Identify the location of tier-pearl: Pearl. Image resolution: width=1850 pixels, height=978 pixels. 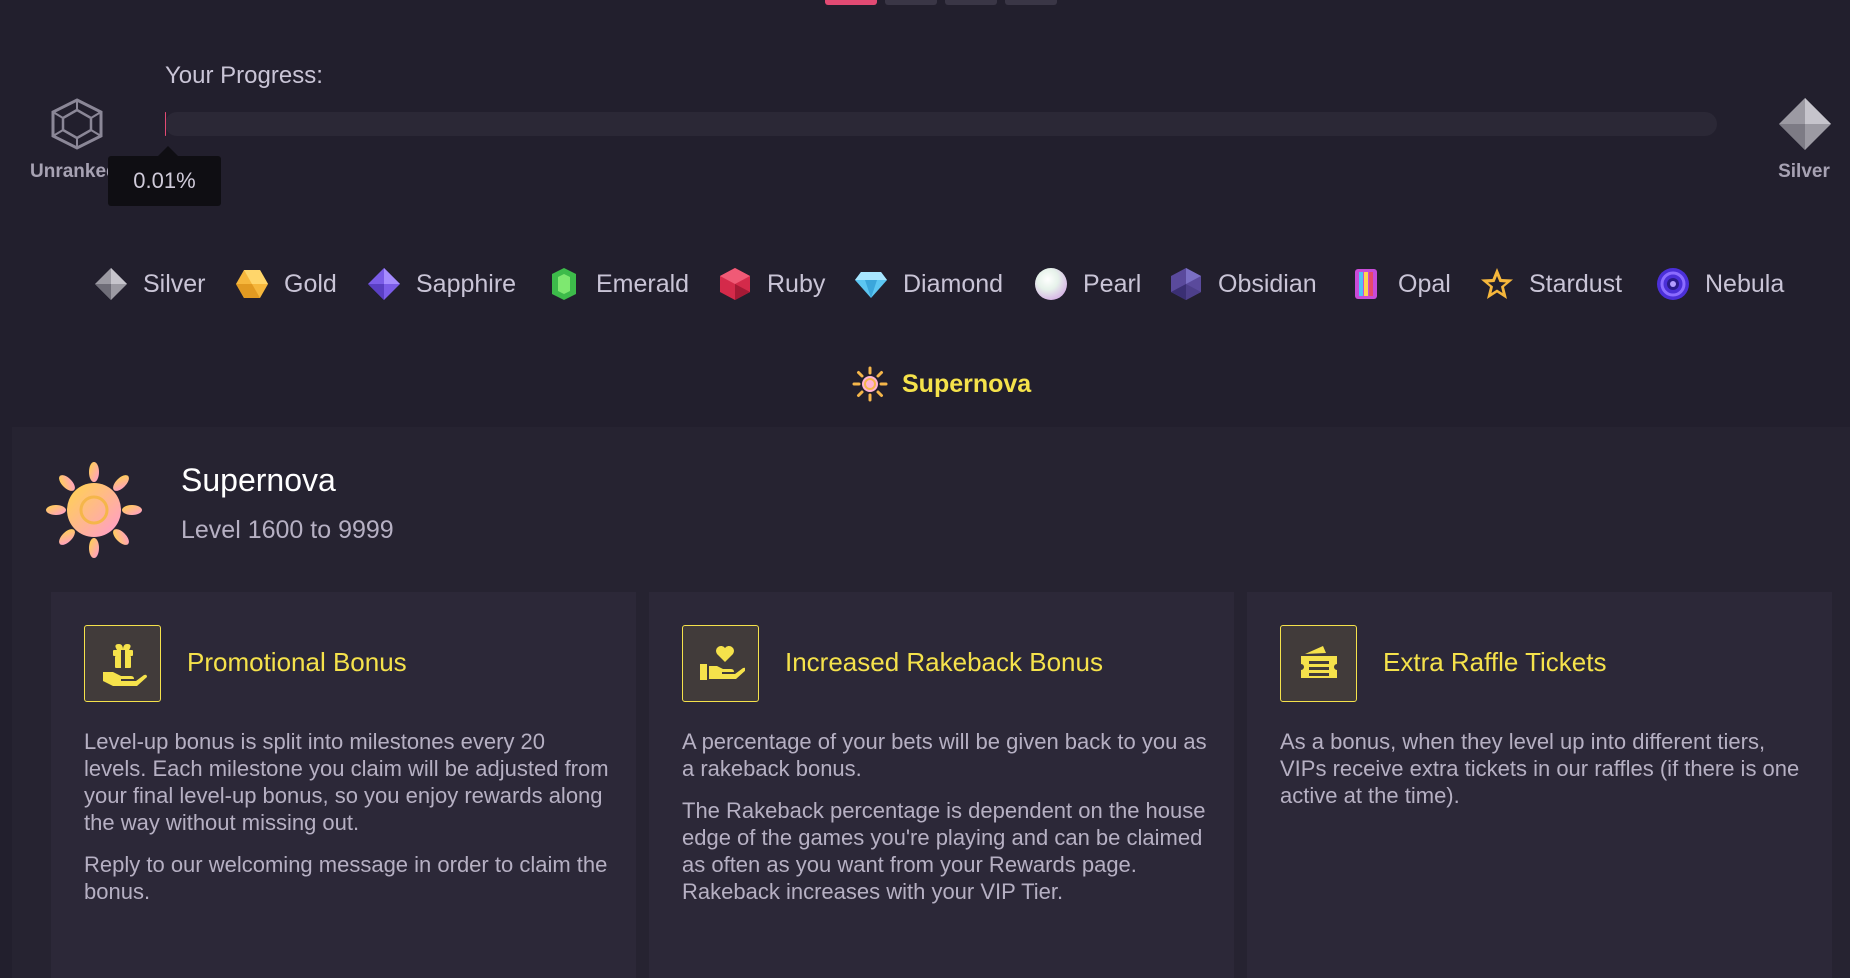
(1087, 284).